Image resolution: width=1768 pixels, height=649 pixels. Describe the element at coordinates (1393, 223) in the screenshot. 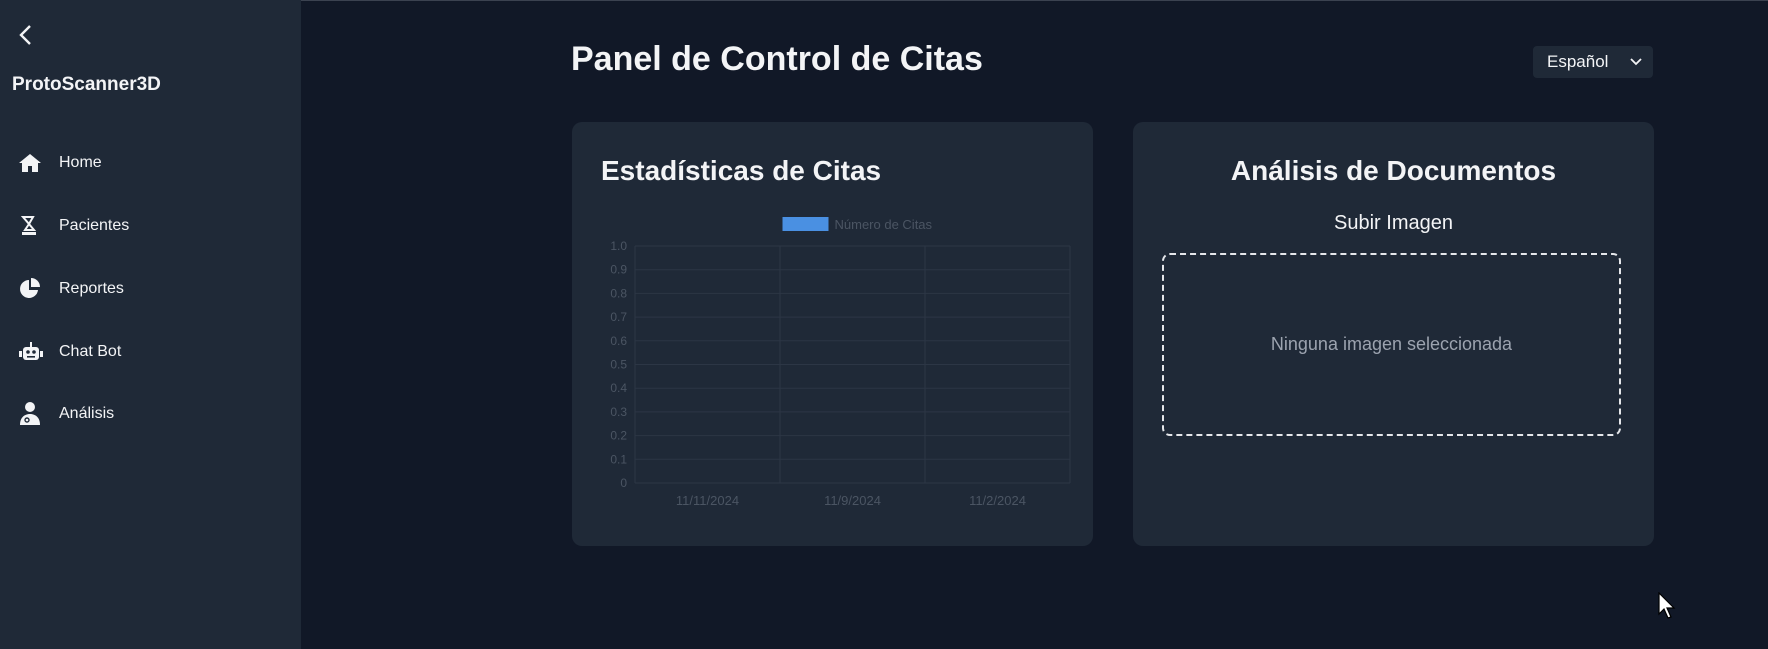

I see `upload-image-label: Subir Imagen` at that location.